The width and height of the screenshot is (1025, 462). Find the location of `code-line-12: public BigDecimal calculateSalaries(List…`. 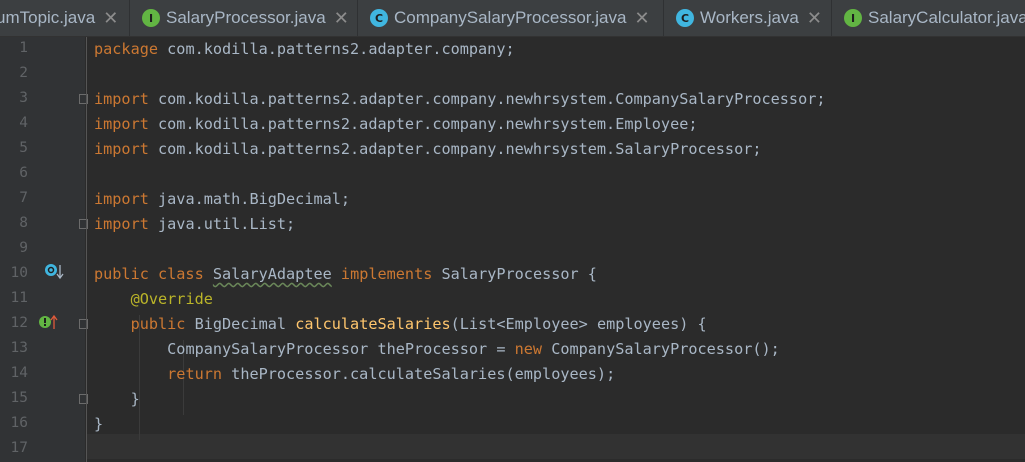

code-line-12: public BigDecimal calculateSalaries(List… is located at coordinates (418, 324).